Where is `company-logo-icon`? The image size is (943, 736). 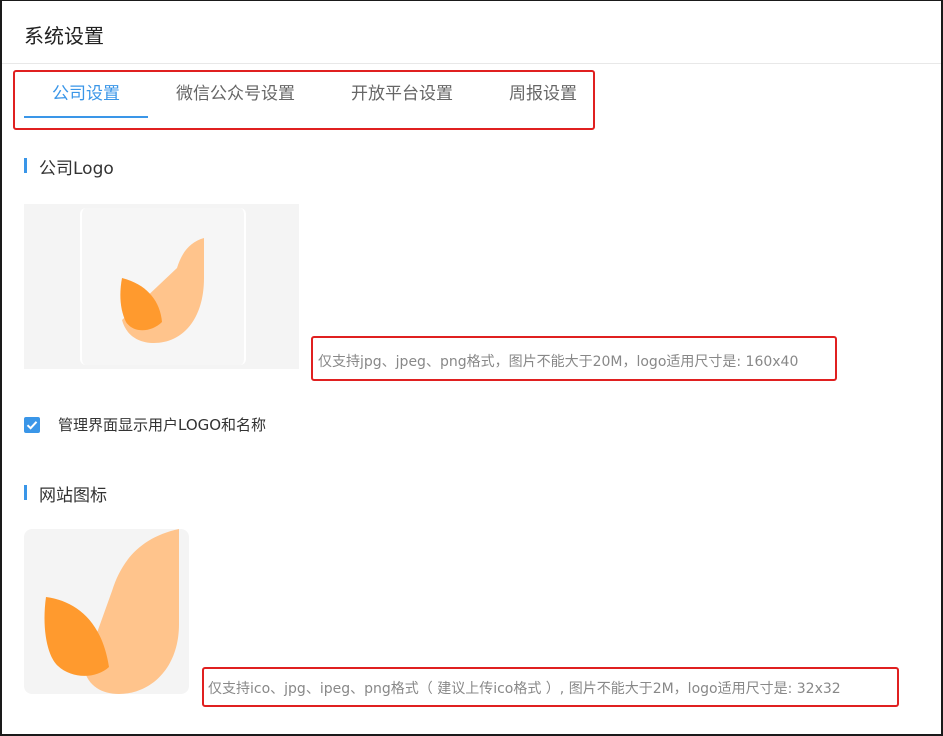
company-logo-icon is located at coordinates (162, 290).